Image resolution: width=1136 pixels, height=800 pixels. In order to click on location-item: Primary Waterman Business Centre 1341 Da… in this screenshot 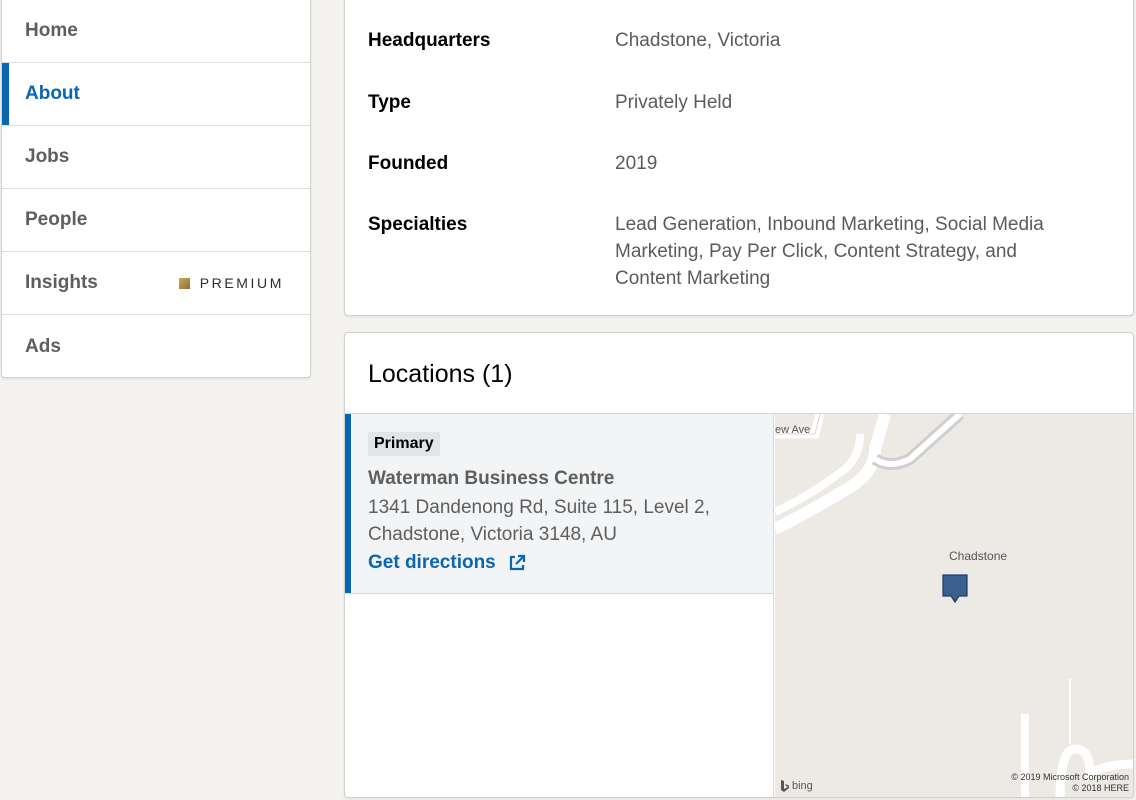, I will do `click(559, 504)`.